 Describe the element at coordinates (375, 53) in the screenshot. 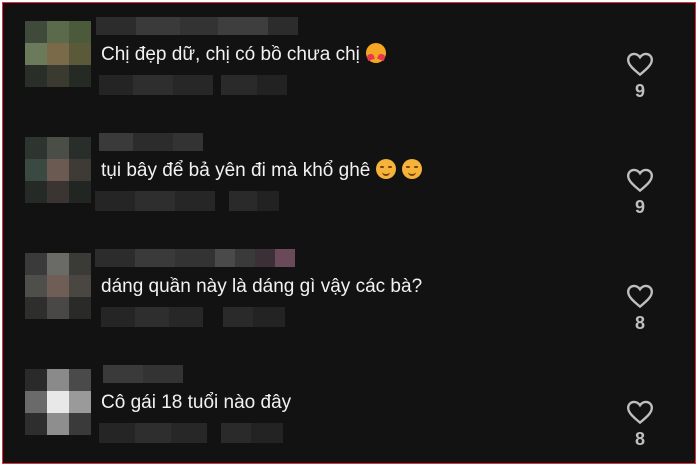

I see `smiling-face-with-hearts-icon` at that location.